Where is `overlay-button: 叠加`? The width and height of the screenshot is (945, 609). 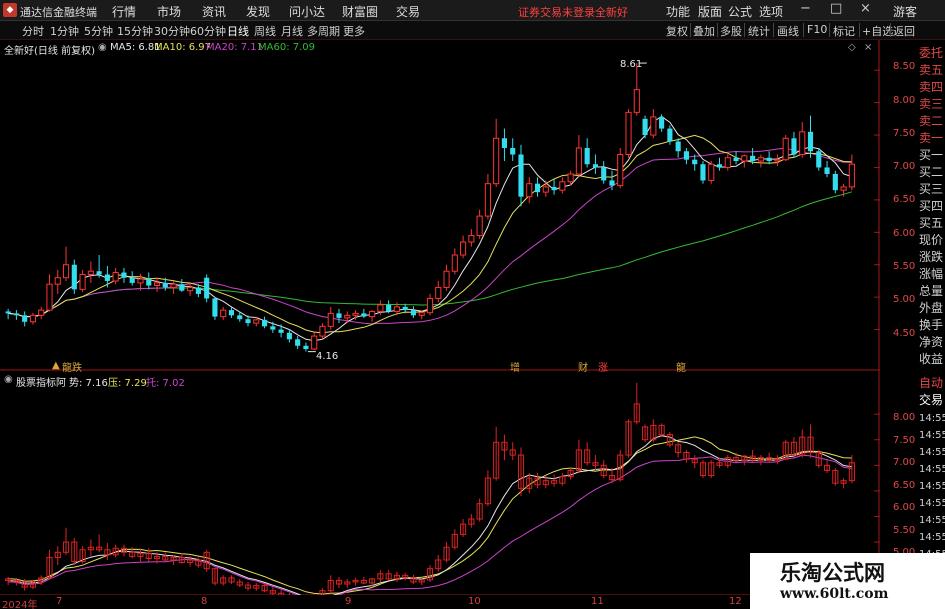 overlay-button: 叠加 is located at coordinates (704, 31).